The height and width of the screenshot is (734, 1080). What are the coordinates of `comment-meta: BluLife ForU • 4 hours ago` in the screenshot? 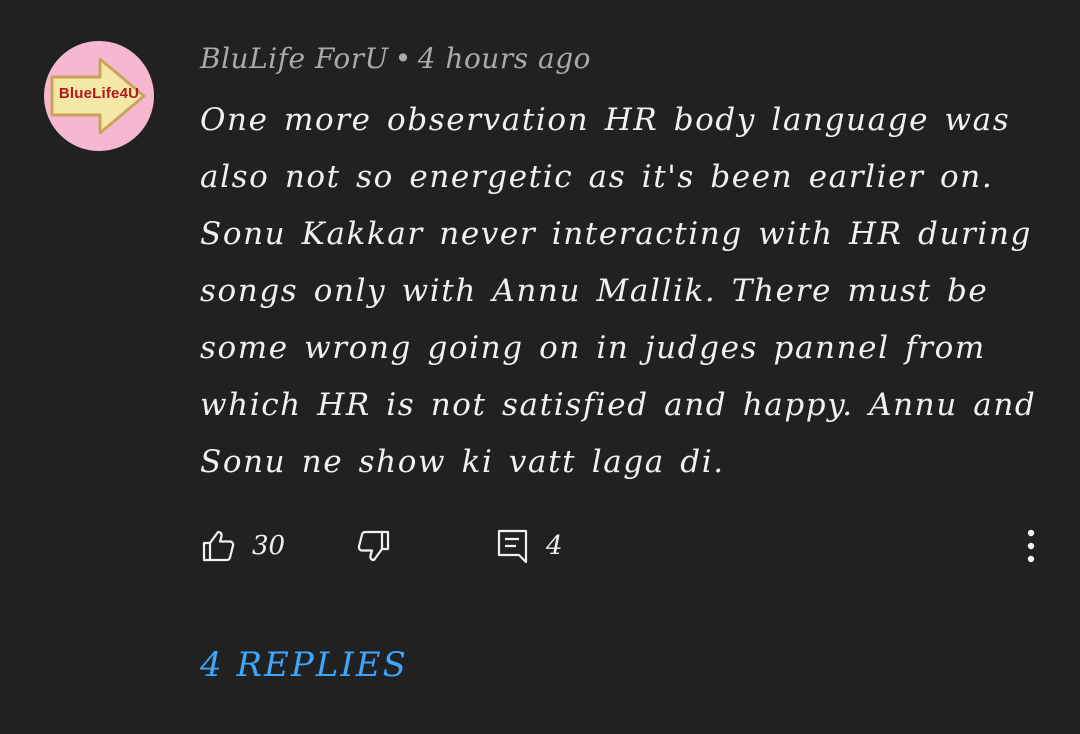 It's located at (395, 58).